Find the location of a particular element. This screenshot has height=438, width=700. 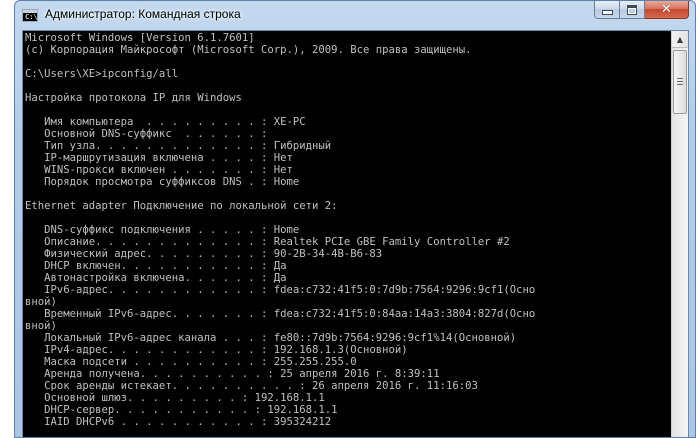

maximize-button is located at coordinates (632, 10).